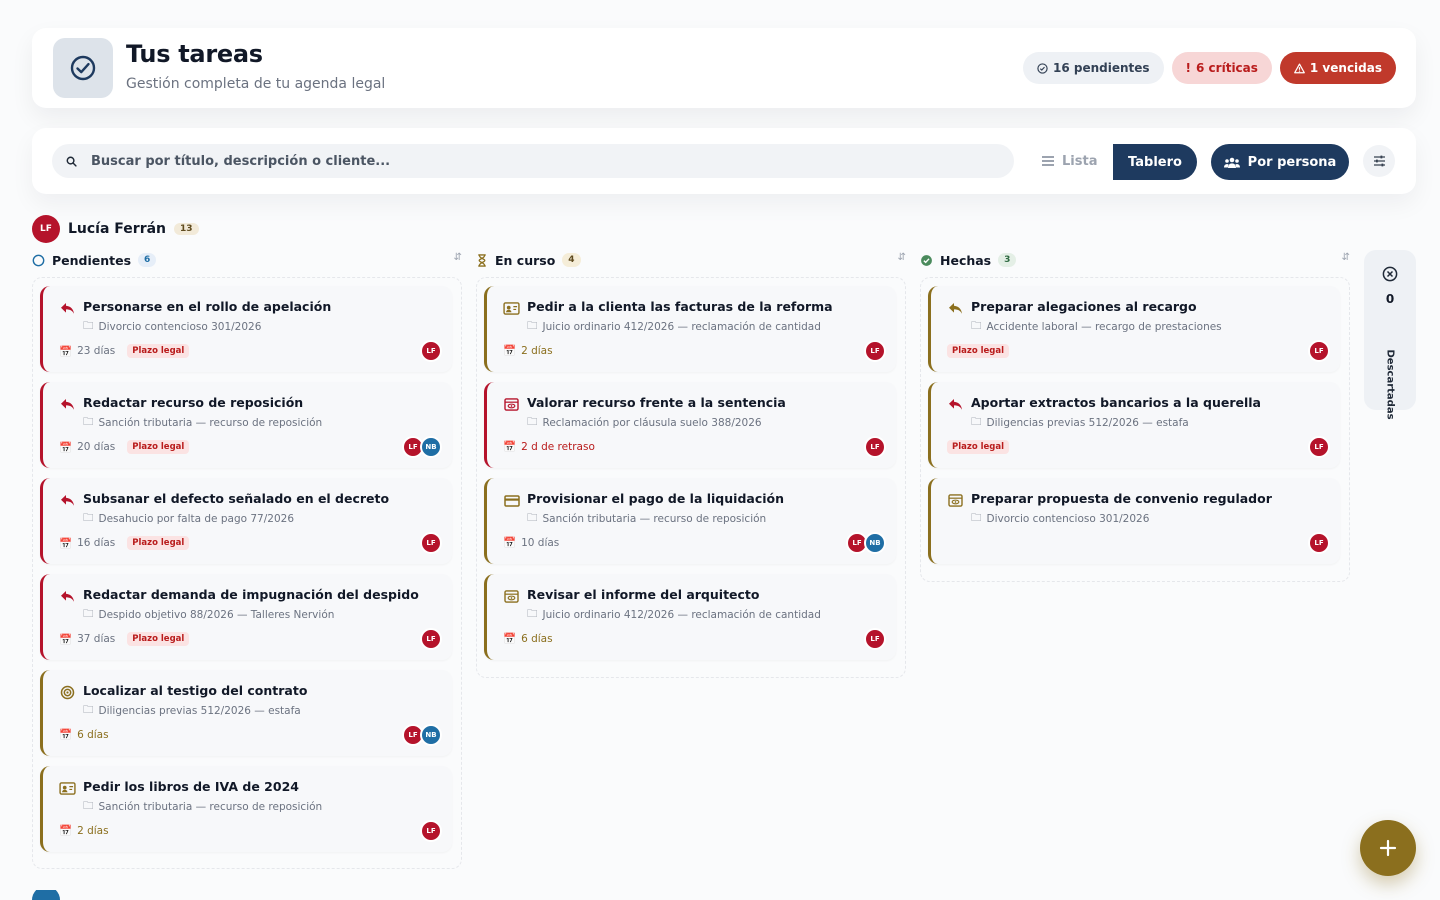 The image size is (1440, 900). Describe the element at coordinates (67, 692) in the screenshot. I see `target-icon` at that location.